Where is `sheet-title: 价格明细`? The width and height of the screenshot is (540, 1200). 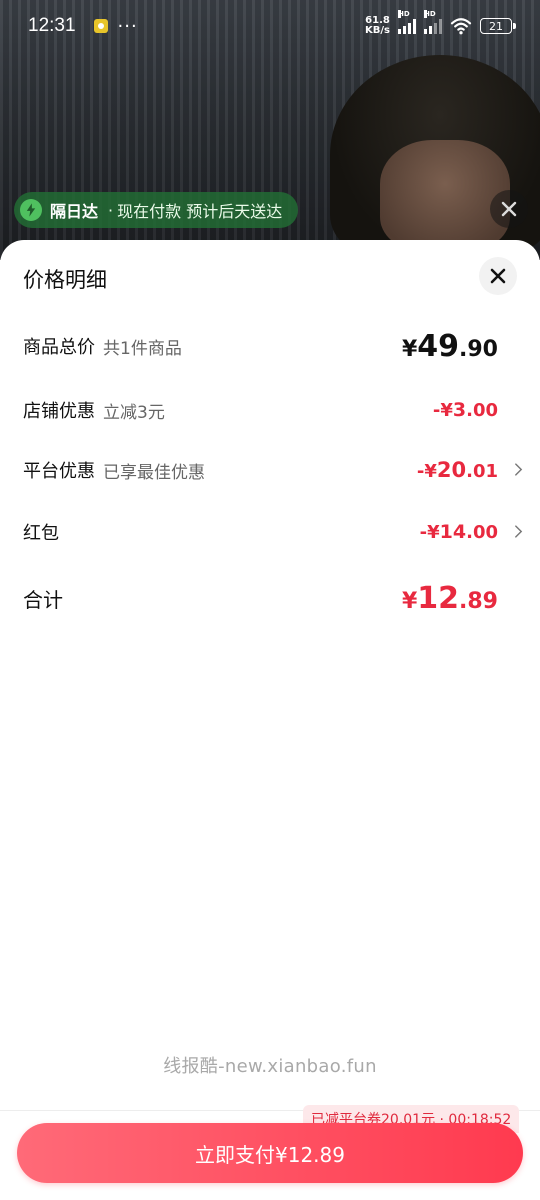
sheet-title: 价格明细 is located at coordinates (65, 280).